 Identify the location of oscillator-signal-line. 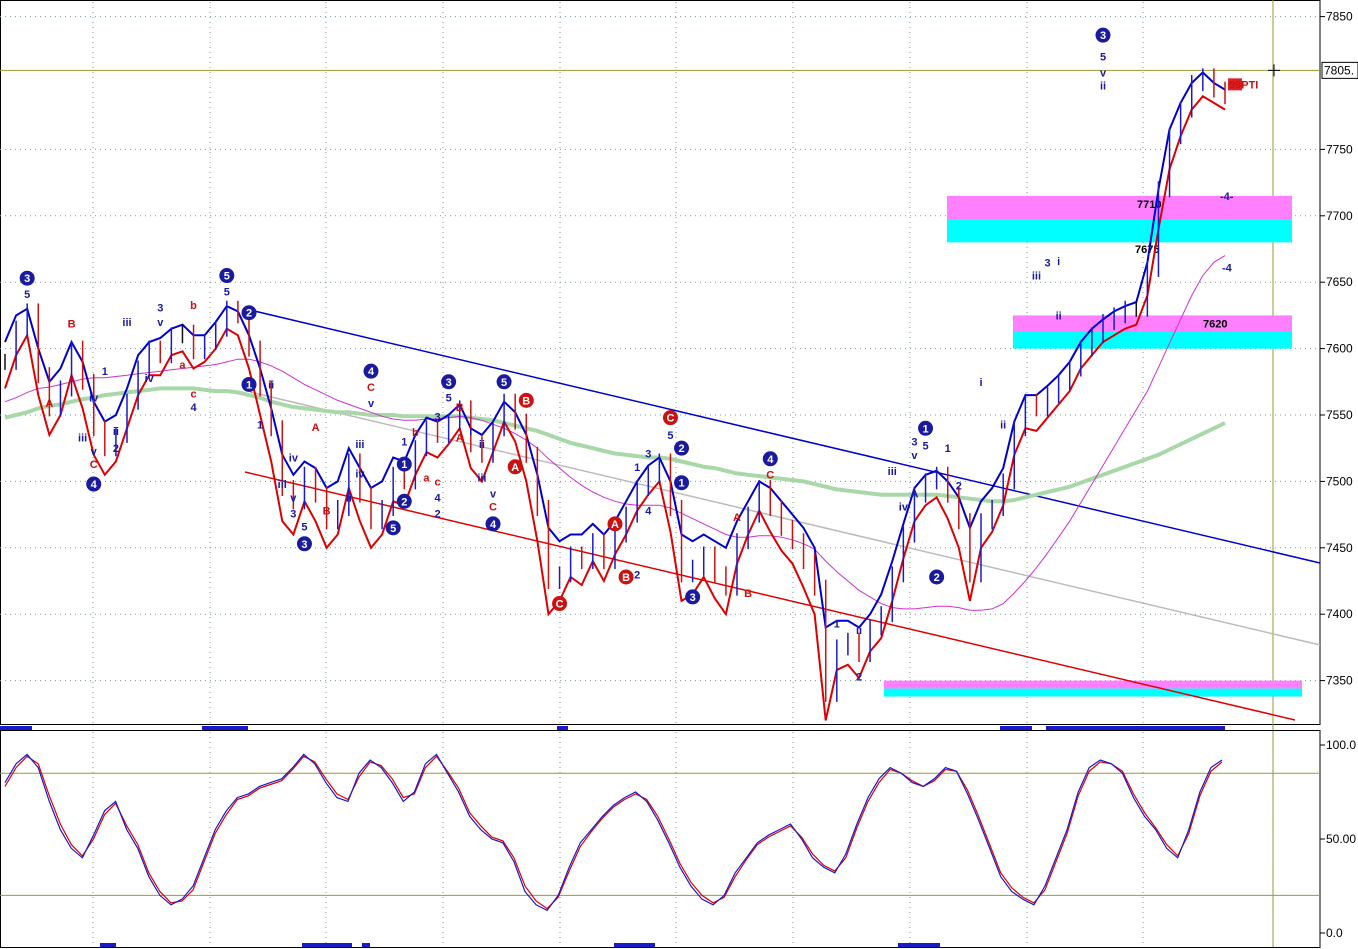
(613, 832).